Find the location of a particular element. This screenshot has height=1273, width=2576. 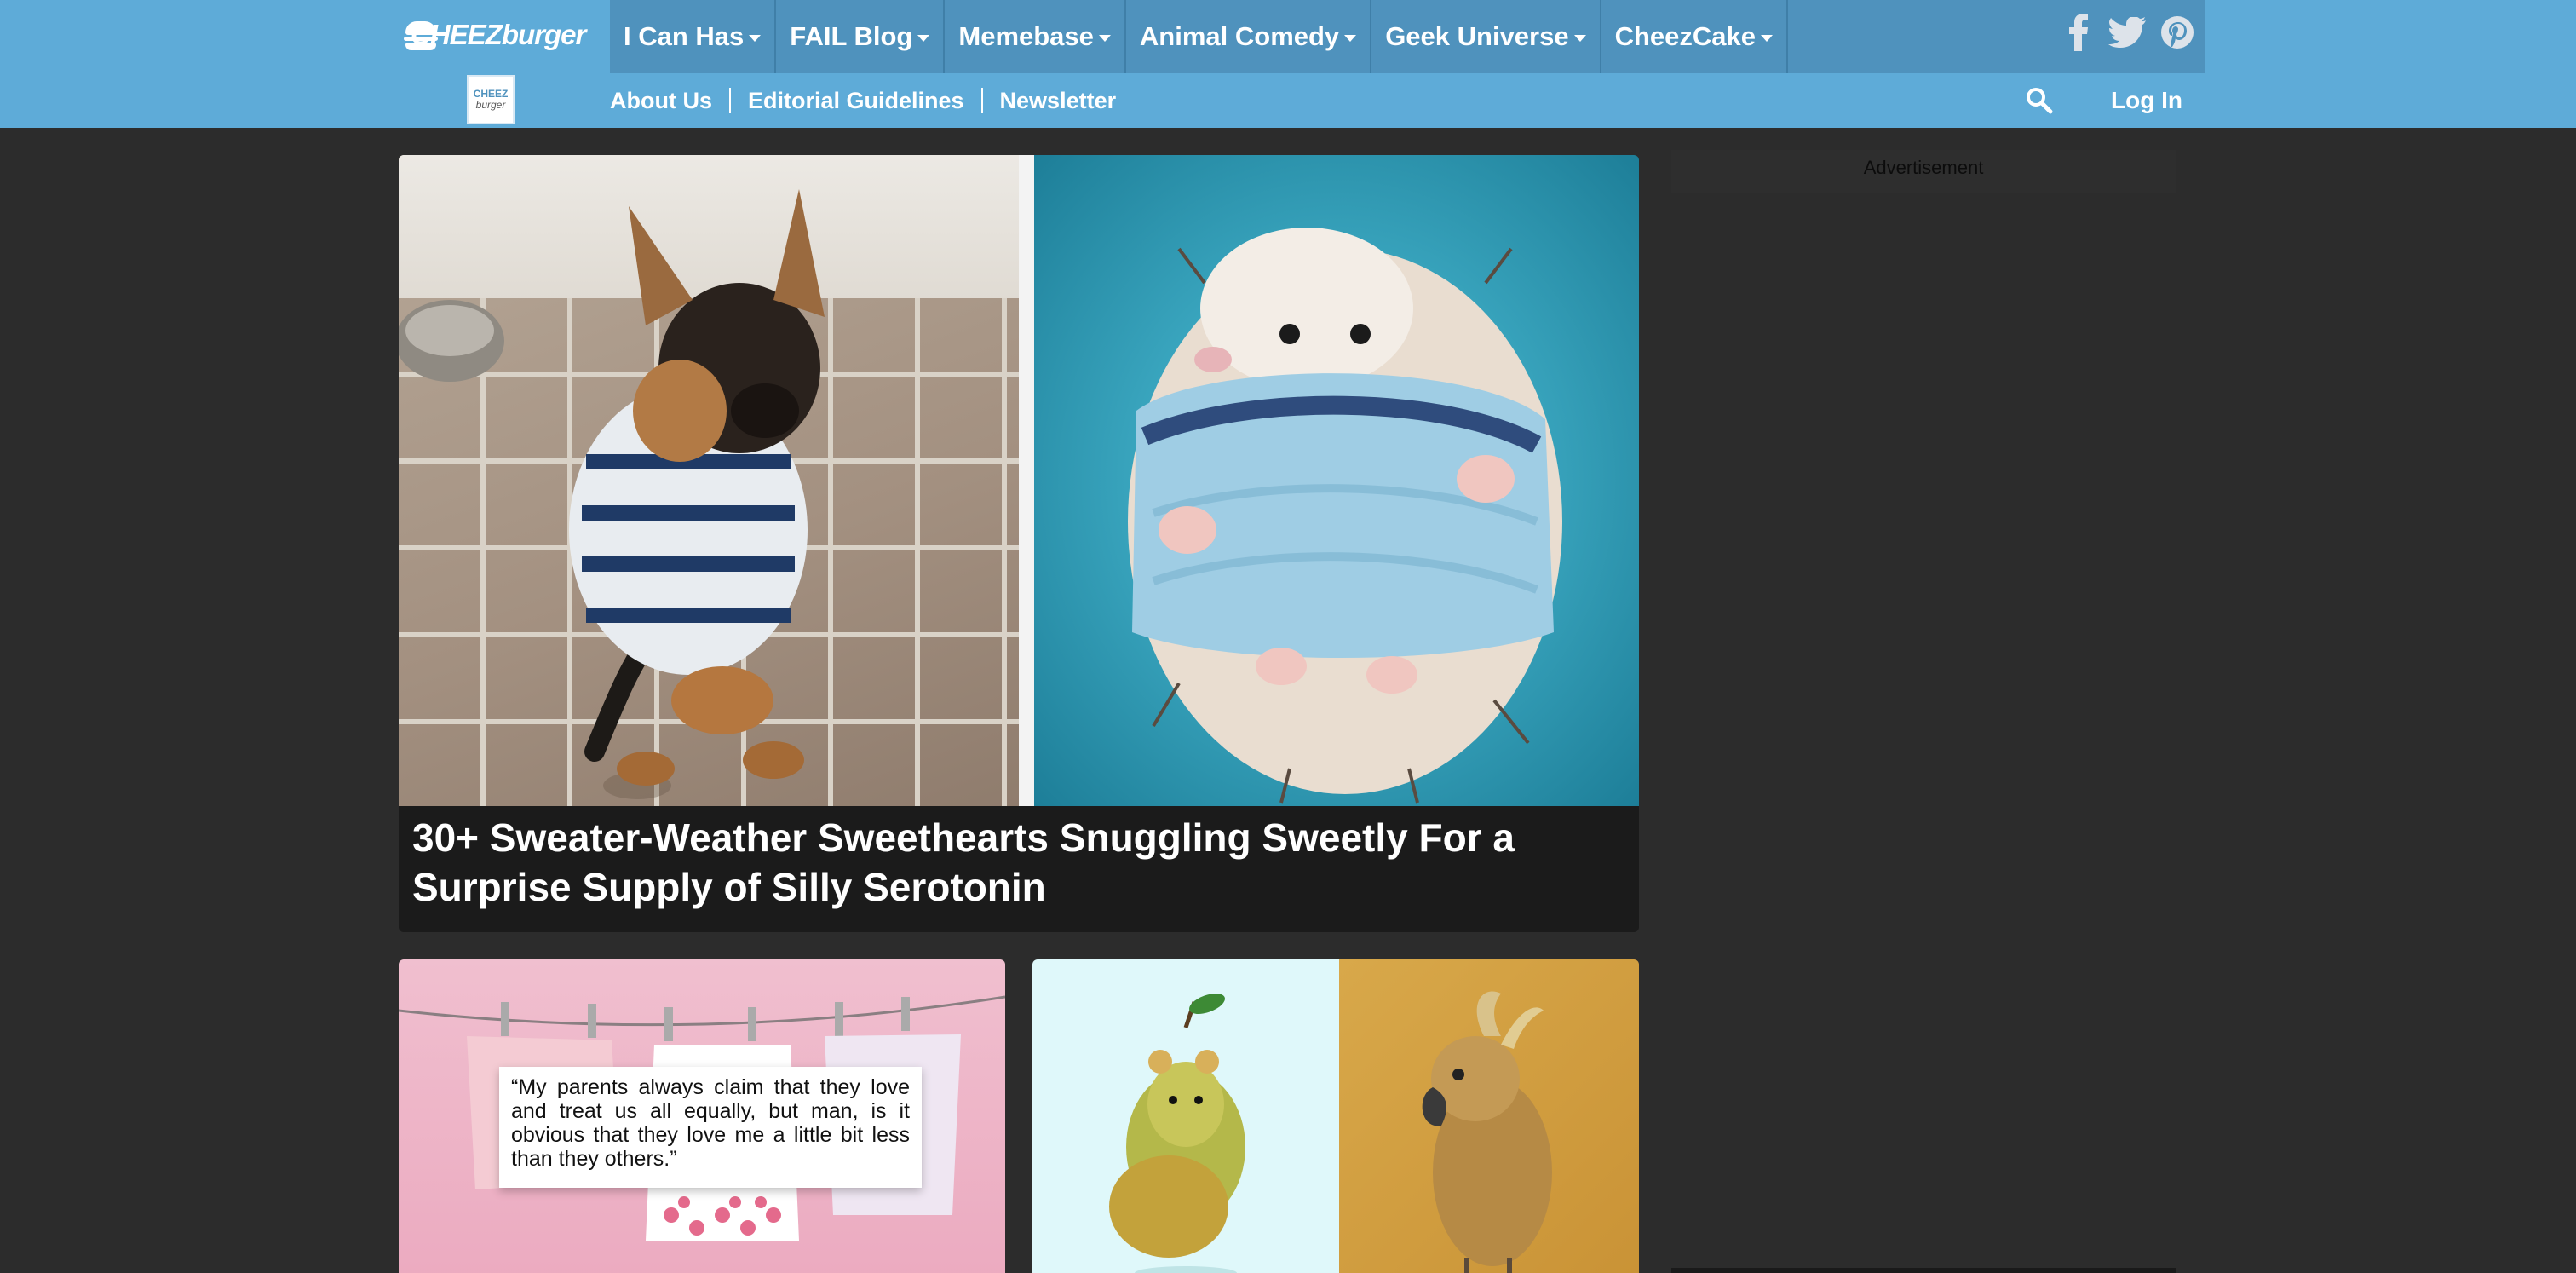

nav-item-memebase: Memebase is located at coordinates (1035, 36).